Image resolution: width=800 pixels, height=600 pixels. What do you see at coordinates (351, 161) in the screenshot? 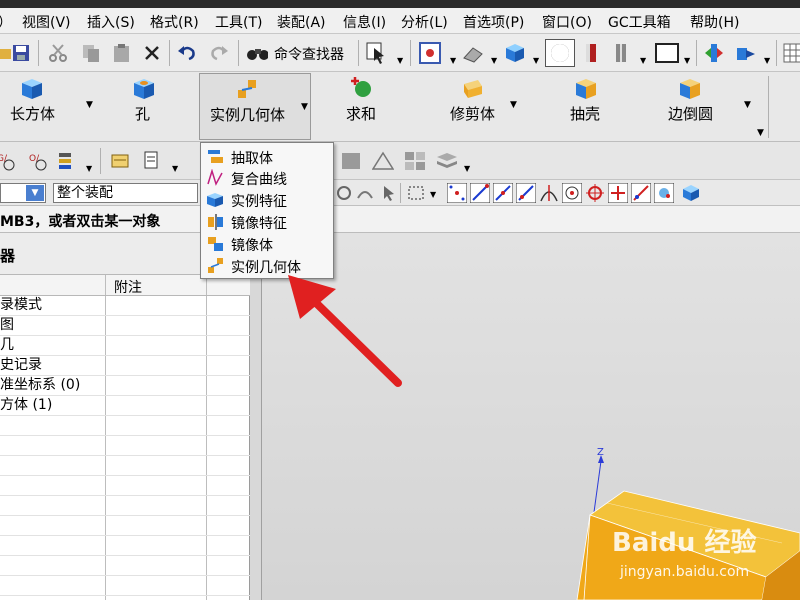
I see `analysis-square-icon` at bounding box center [351, 161].